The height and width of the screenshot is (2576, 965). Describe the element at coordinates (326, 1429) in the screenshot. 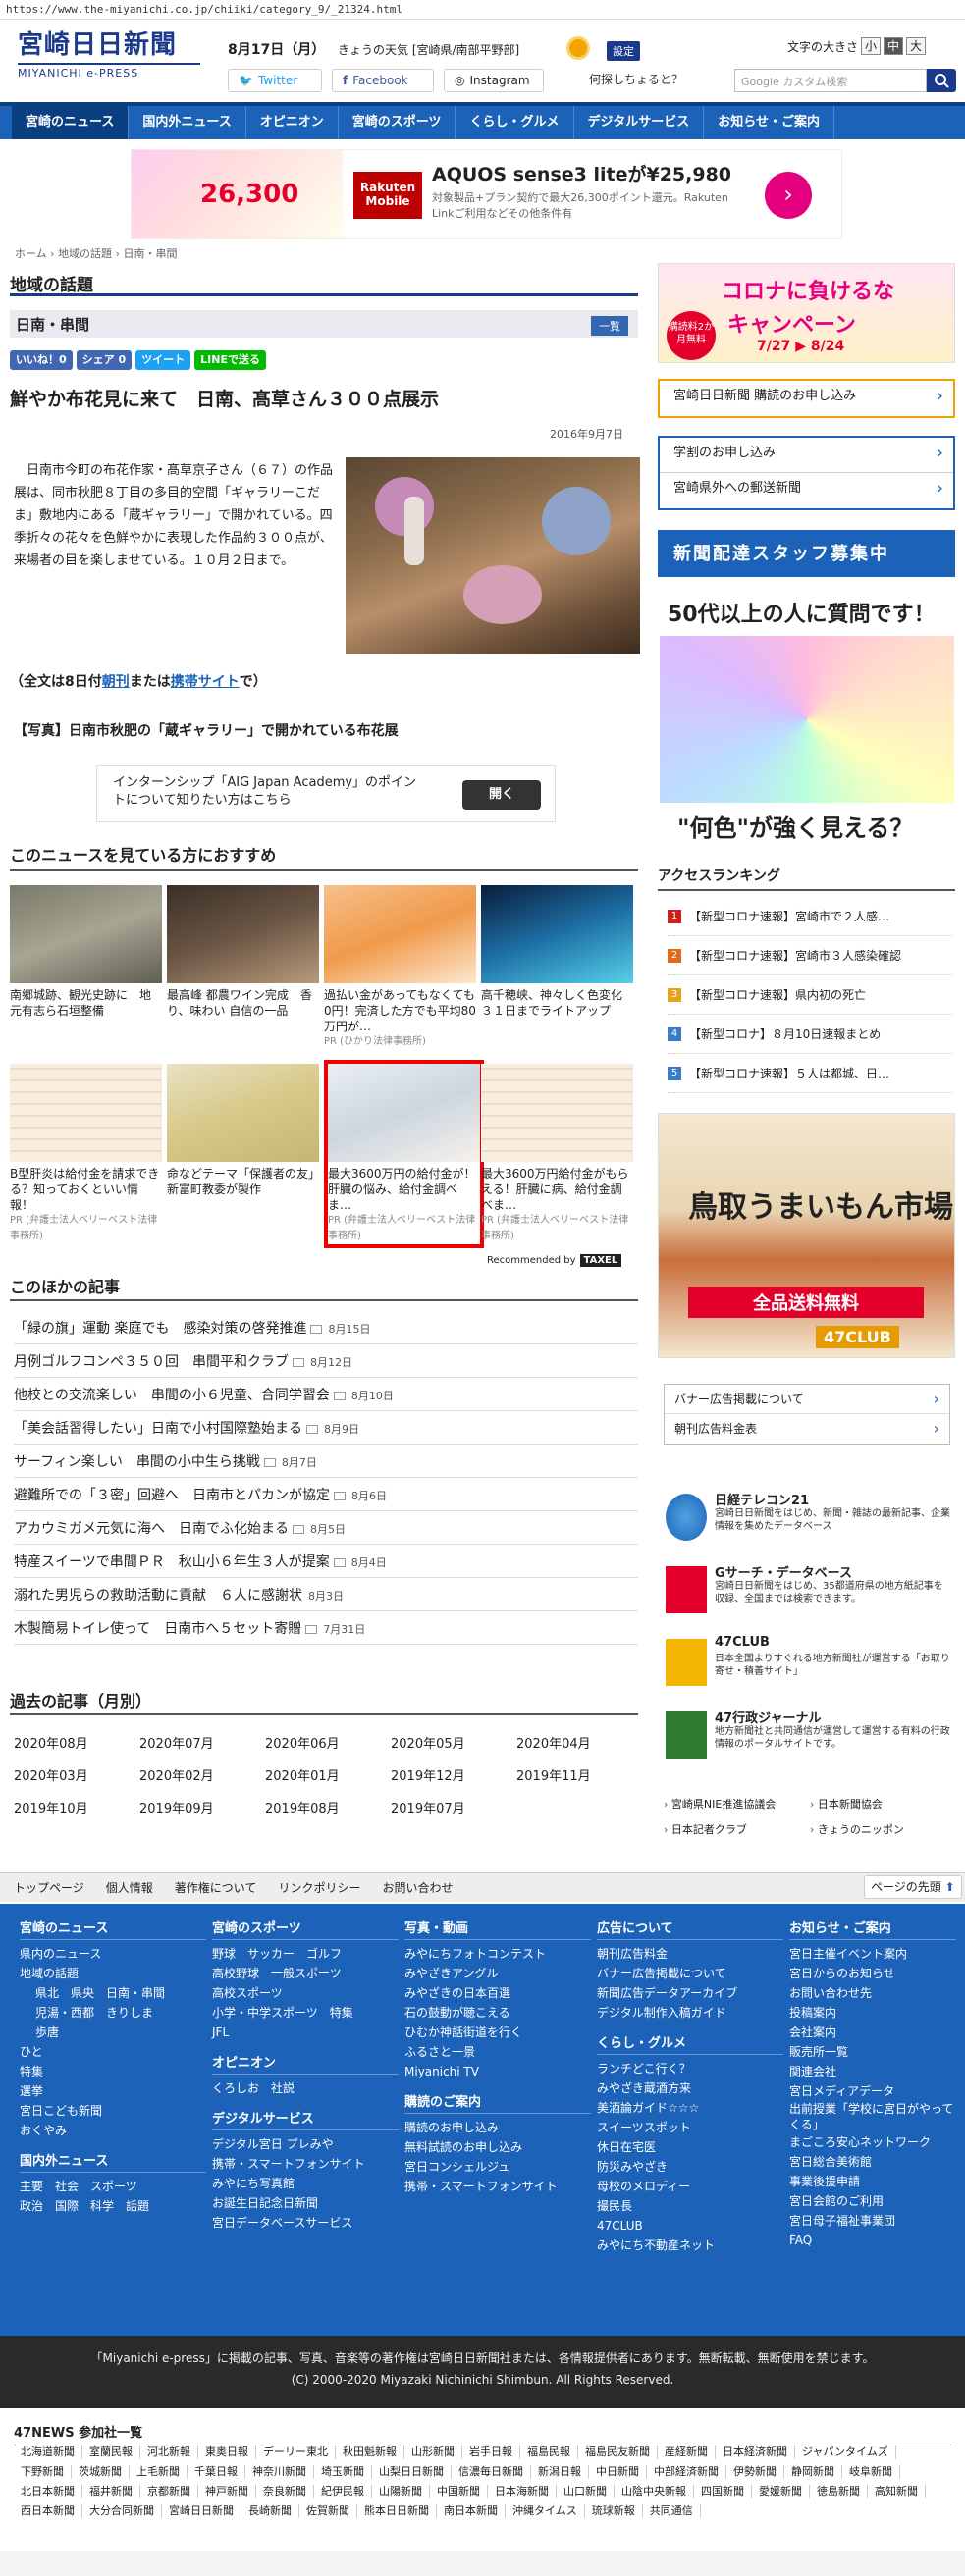

I see `list-item: 「美会話習得したい」日南で小村国際塾始まる 8月9日` at that location.